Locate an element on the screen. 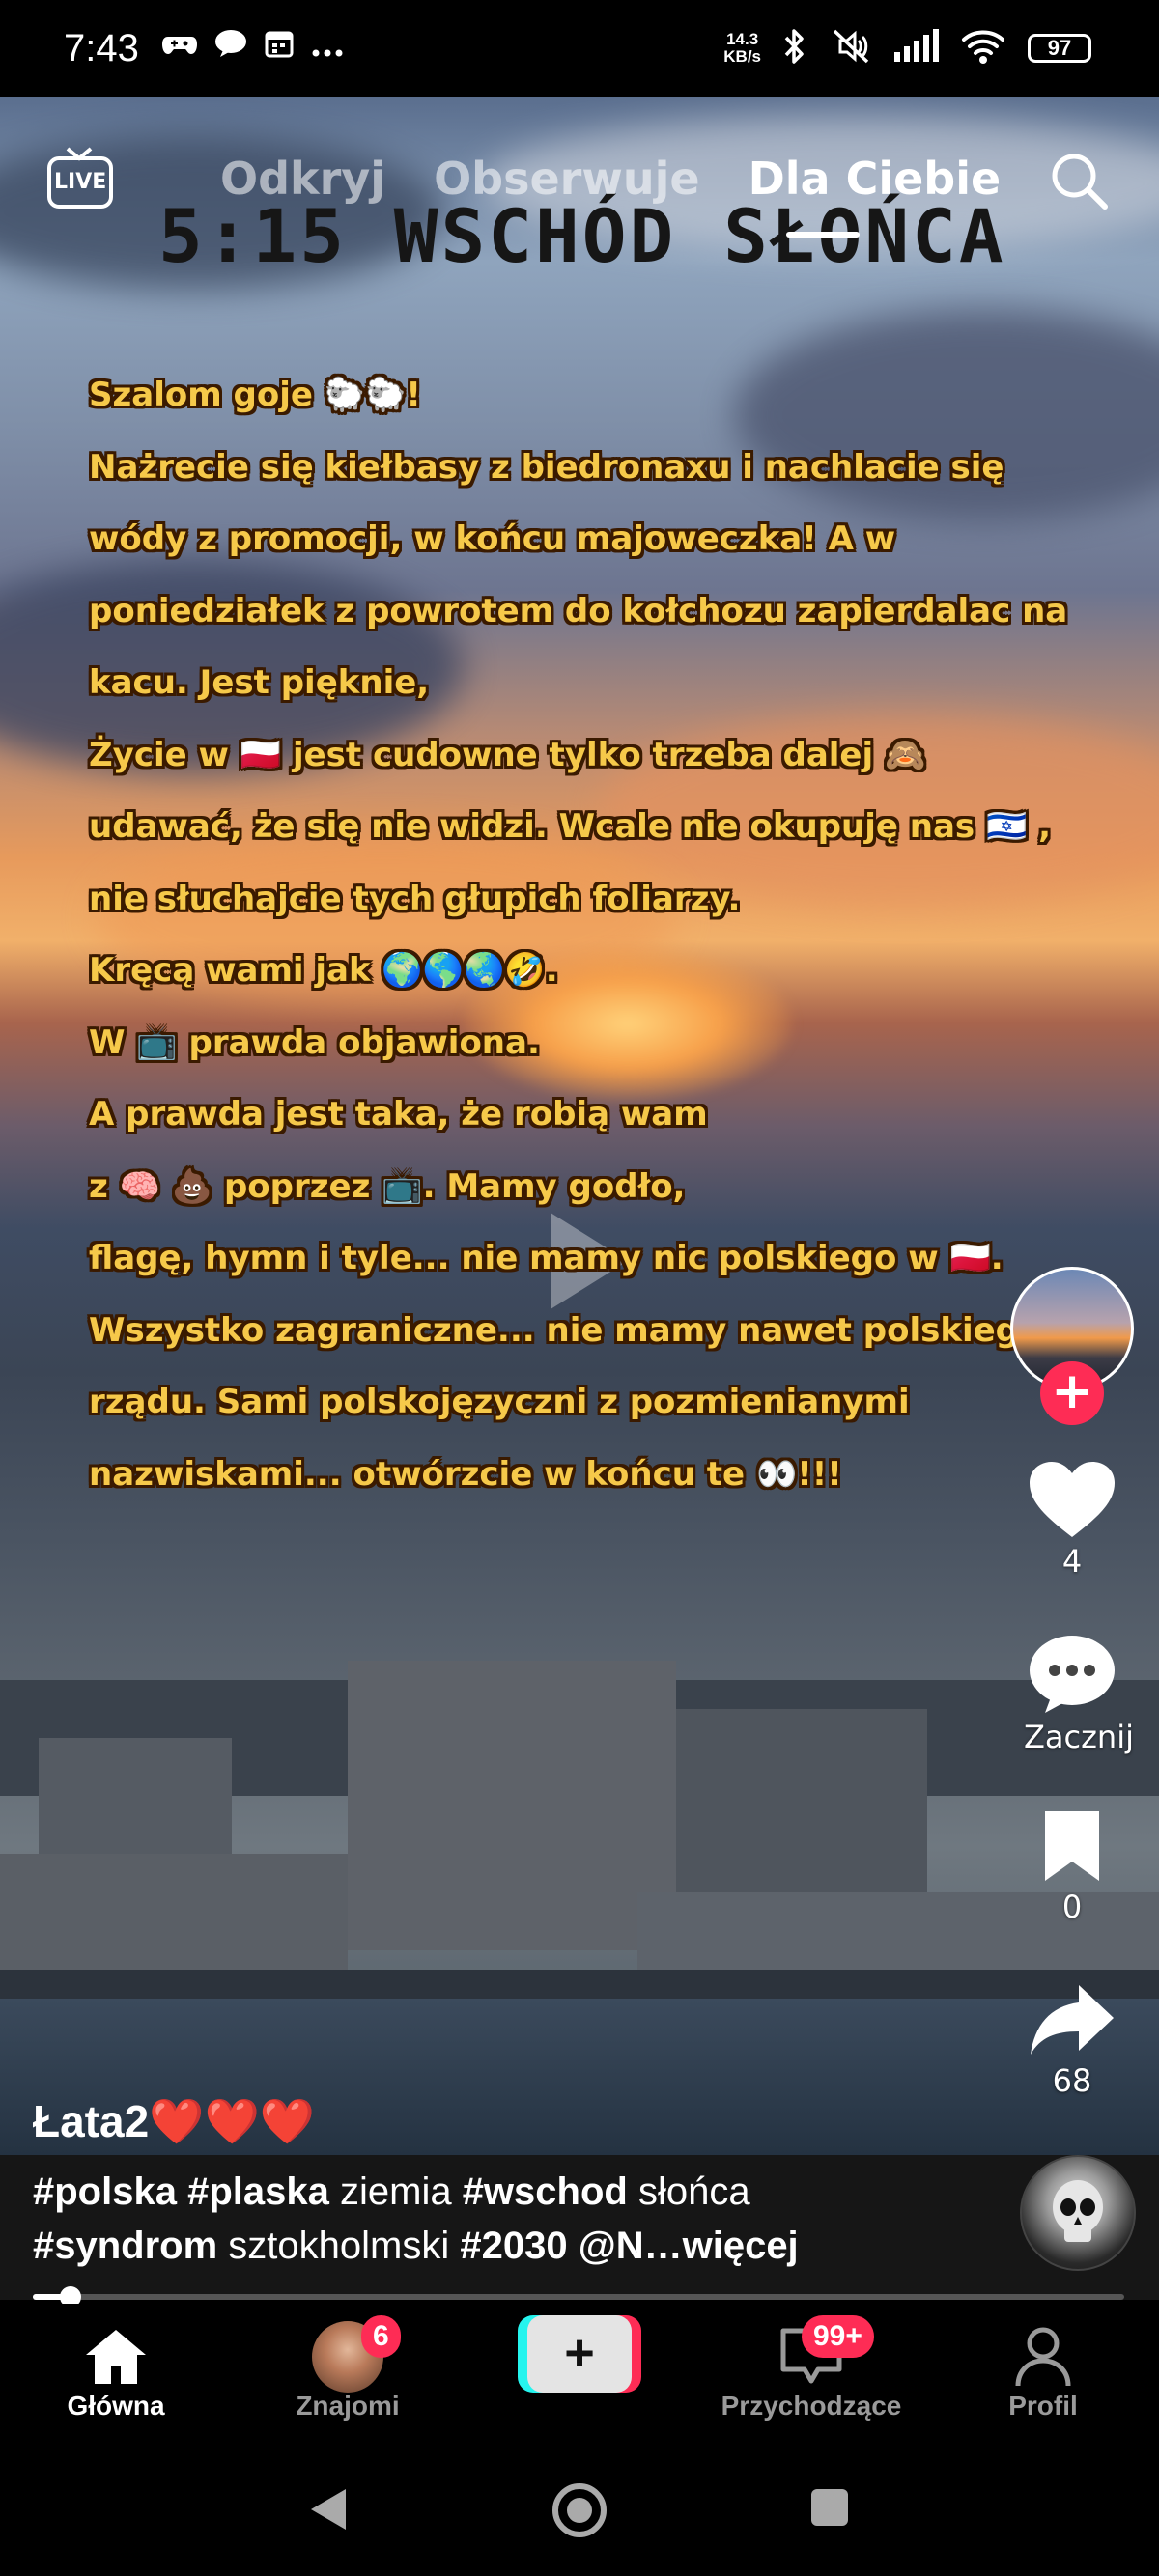  profile-icon is located at coordinates (1043, 2357).